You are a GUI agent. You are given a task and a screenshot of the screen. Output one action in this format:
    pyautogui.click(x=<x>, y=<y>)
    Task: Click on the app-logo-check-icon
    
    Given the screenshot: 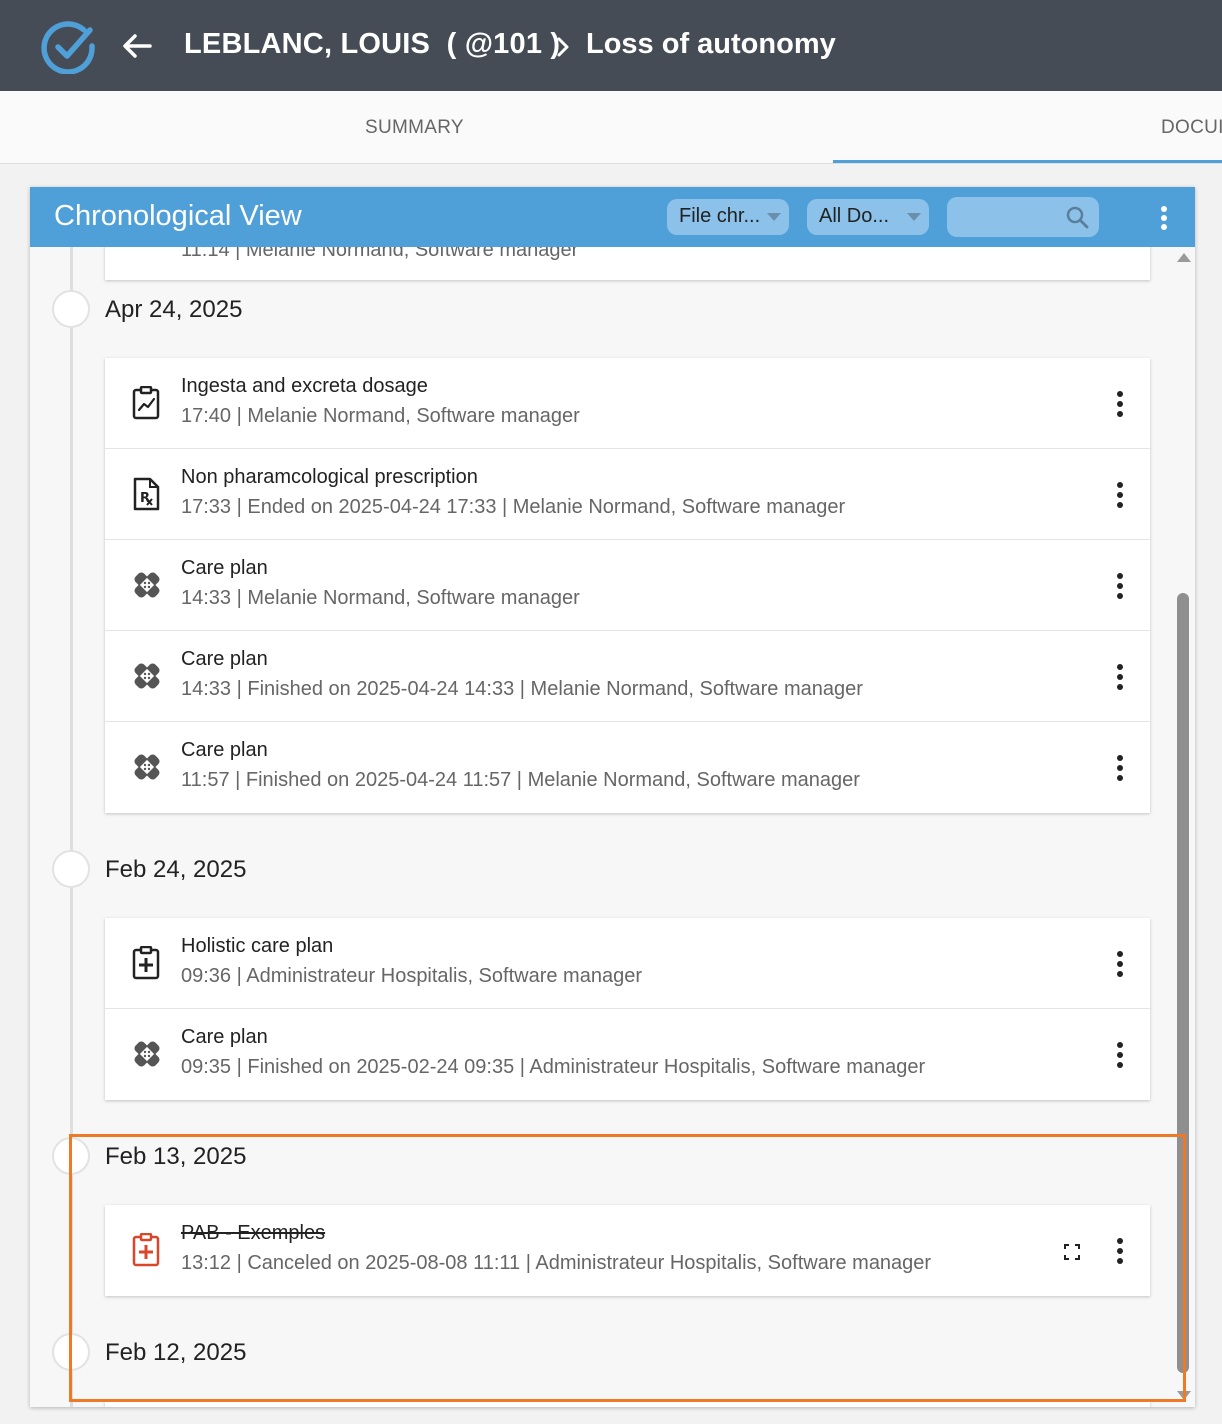 What is the action you would take?
    pyautogui.click(x=69, y=47)
    